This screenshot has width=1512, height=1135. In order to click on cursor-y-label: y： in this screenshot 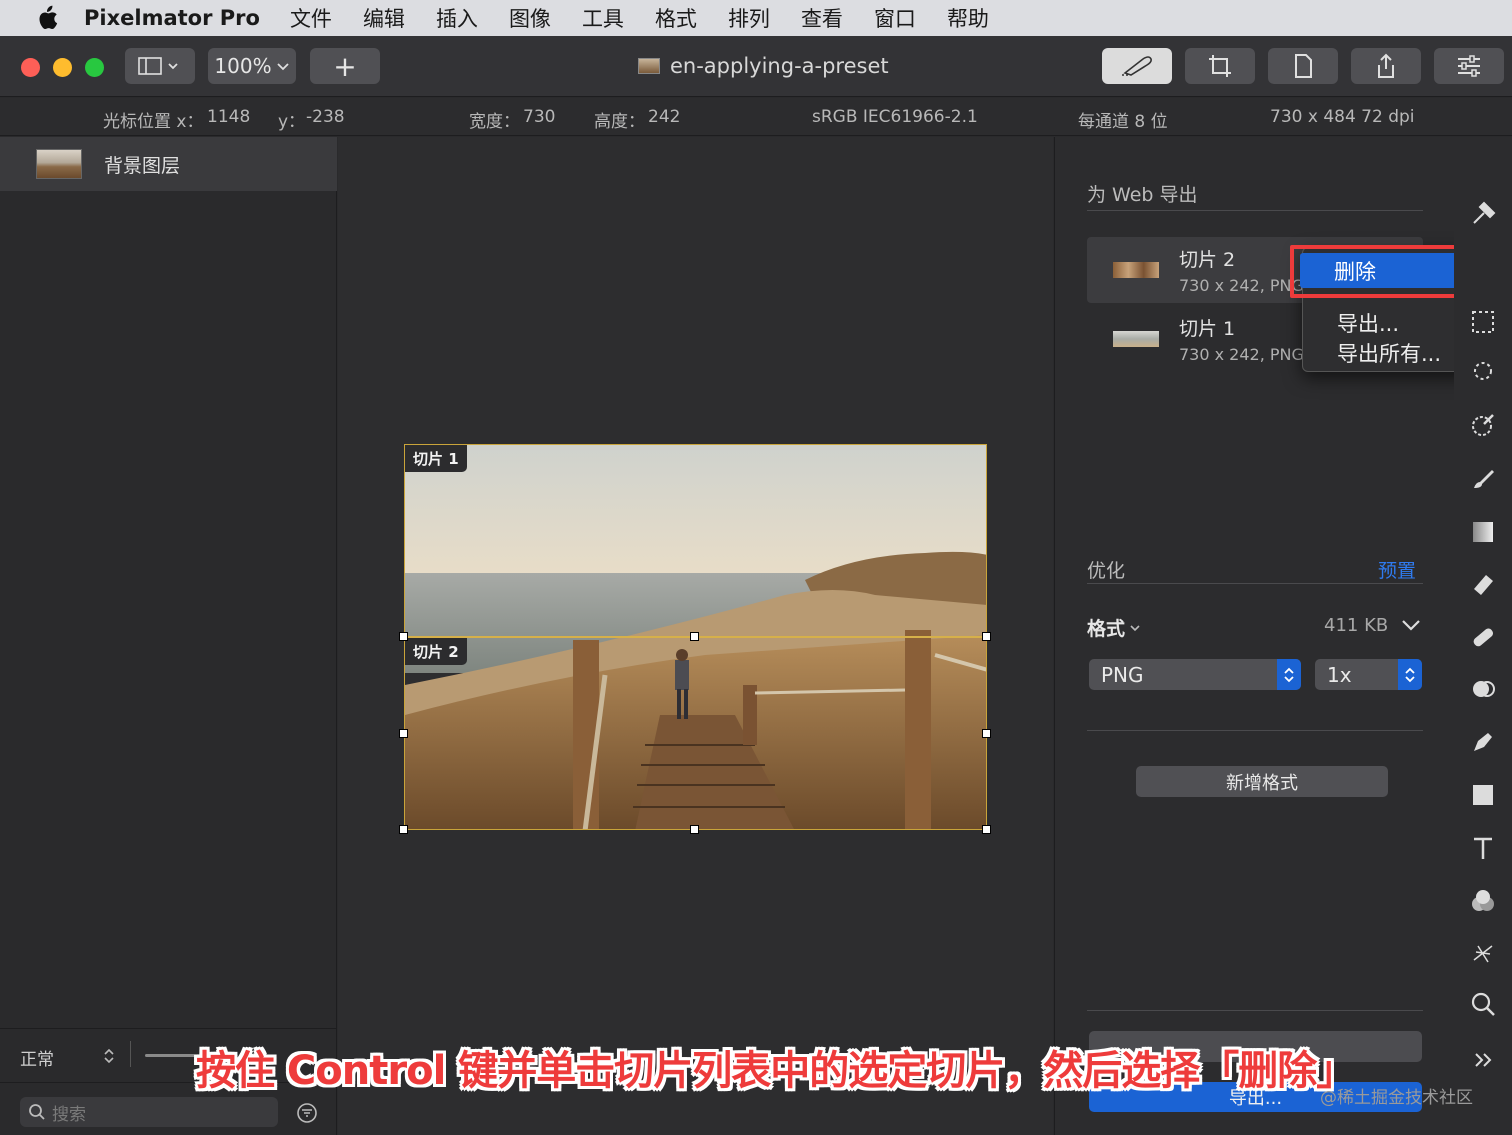, I will do `click(292, 122)`.